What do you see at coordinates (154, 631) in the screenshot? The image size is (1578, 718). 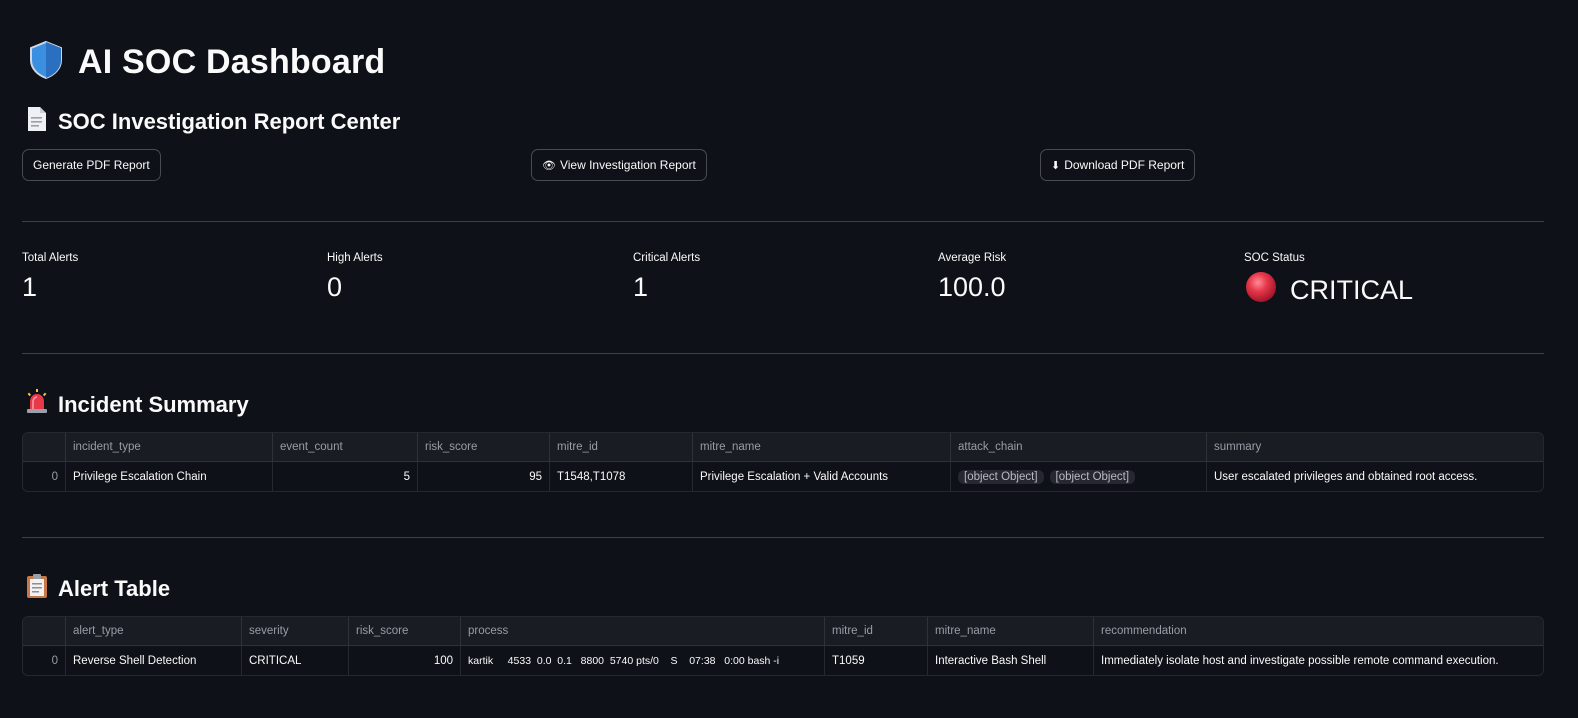 I see `column-header: alert_type` at bounding box center [154, 631].